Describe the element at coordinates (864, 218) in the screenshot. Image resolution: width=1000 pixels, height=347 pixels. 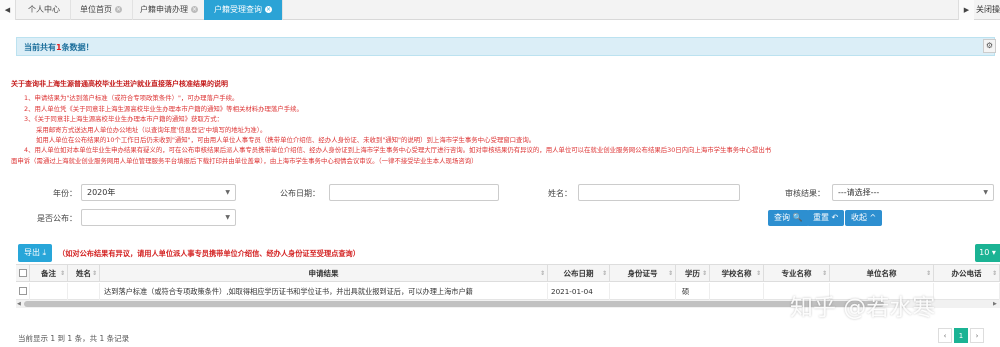
I see `collapse-button: 收起 ^` at that location.